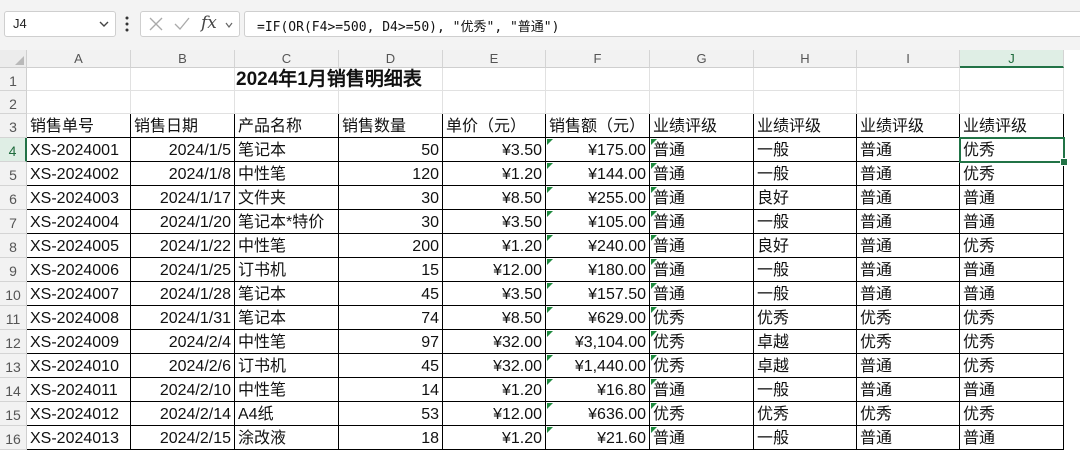 The width and height of the screenshot is (1080, 452). Describe the element at coordinates (13, 198) in the screenshot. I see `row-header-6: 6` at that location.